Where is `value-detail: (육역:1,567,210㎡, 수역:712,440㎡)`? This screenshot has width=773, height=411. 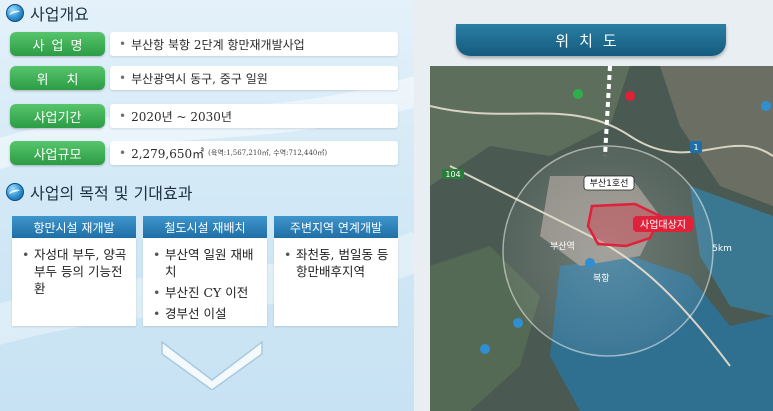
value-detail: (육역:1,567,210㎡, 수역:712,440㎡) is located at coordinates (268, 153).